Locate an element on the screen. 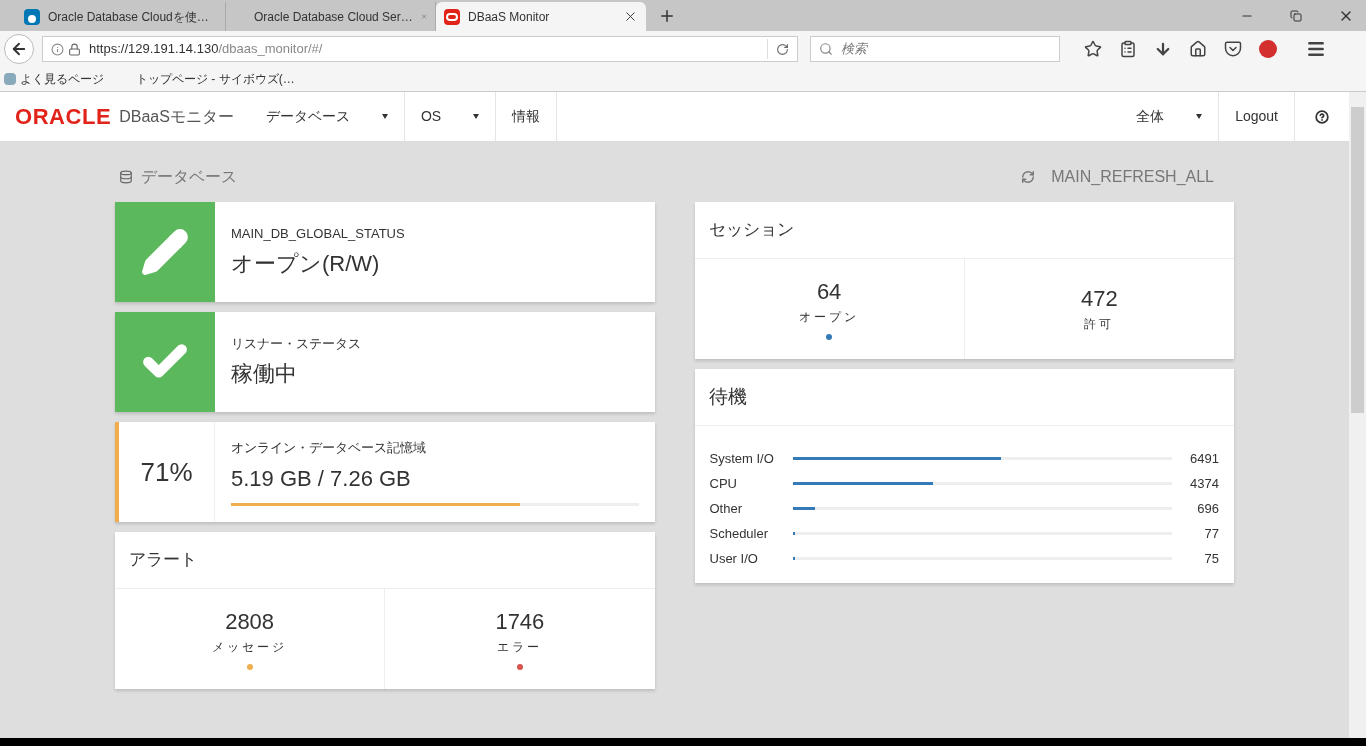 Image resolution: width=1366 pixels, height=746 pixels. nav-menu-item: 情報 is located at coordinates (527, 116).